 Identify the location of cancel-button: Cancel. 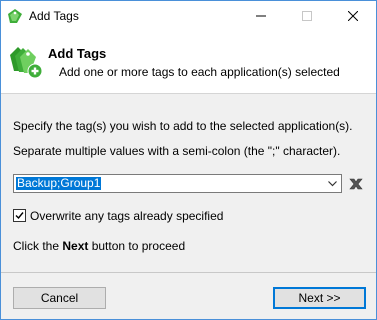
(59, 298).